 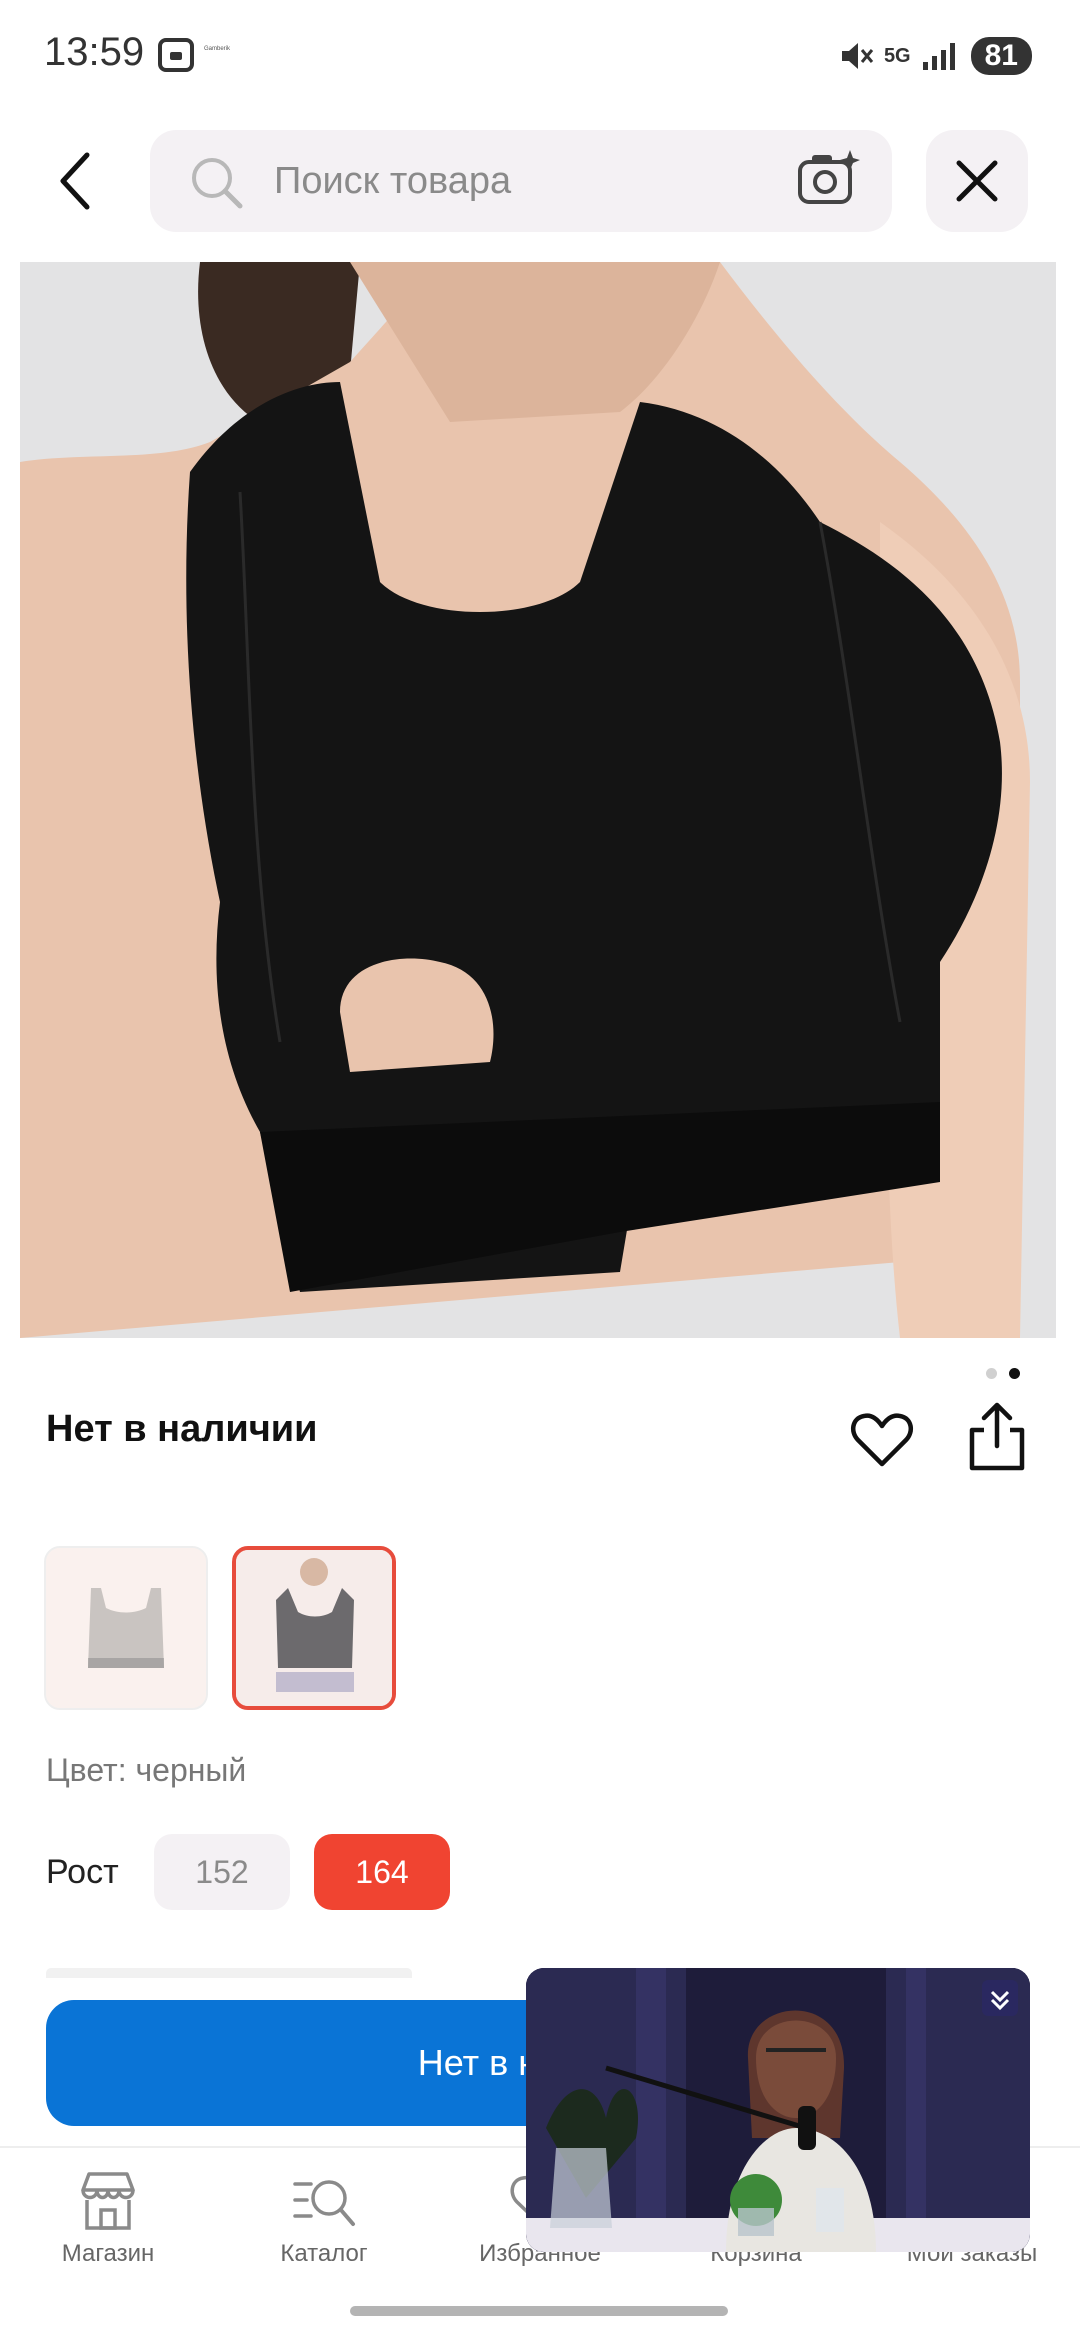 I want to click on status-bar: 13:59 Gamberik 5G 81, so click(x=540, y=56).